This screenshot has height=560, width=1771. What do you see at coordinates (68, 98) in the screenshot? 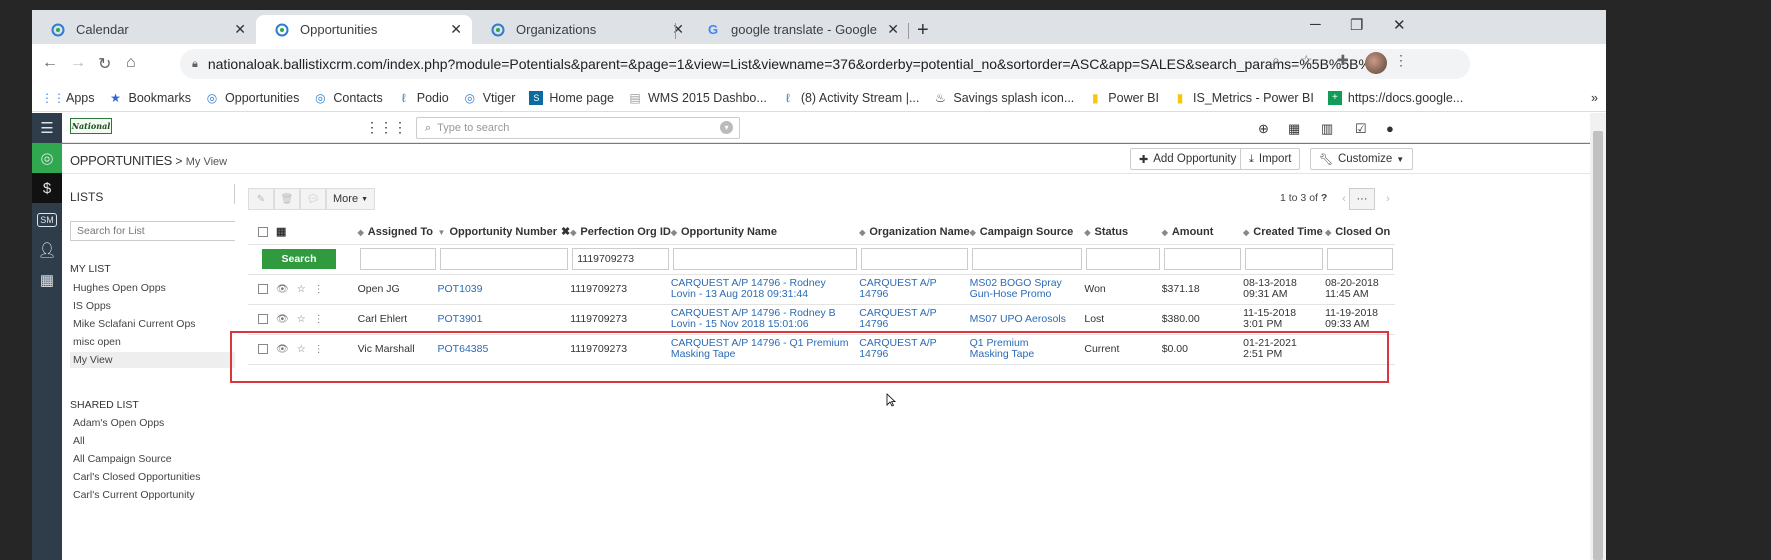
I see `bookmark-apps: ⋮⋮ Apps` at bounding box center [68, 98].